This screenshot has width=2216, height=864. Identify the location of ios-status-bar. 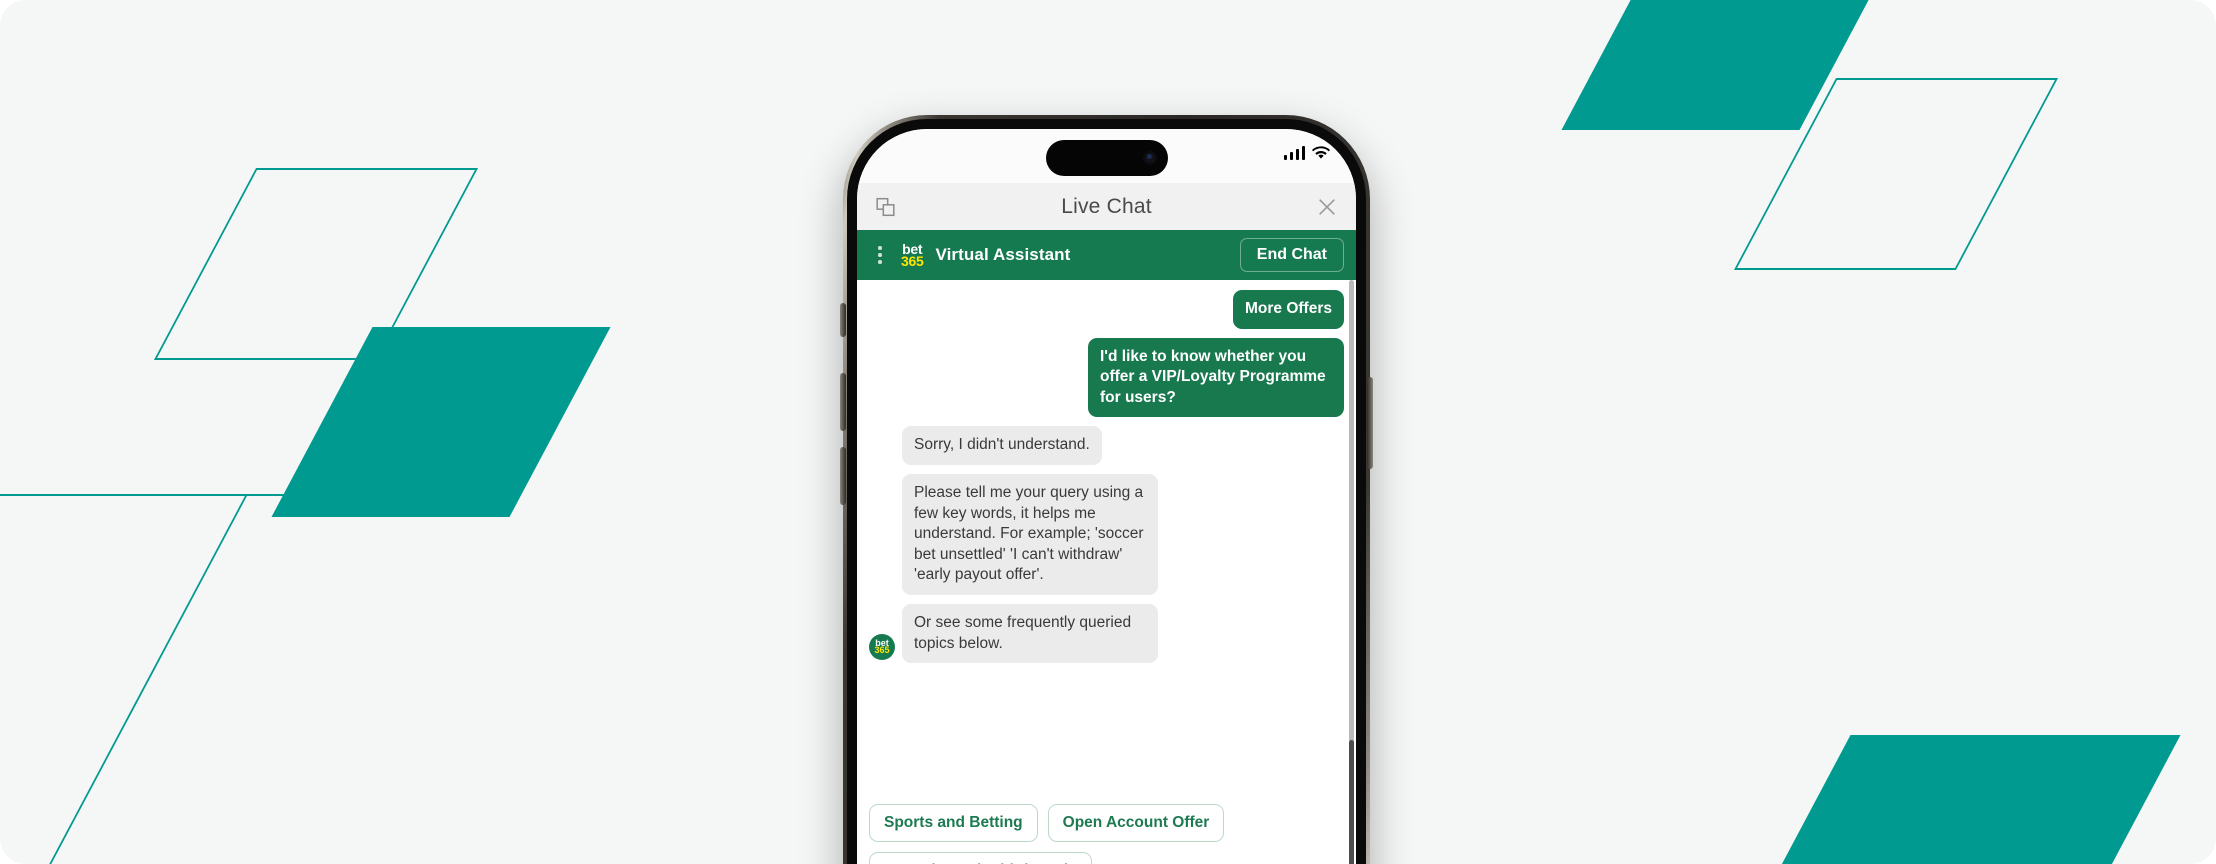
(1106, 156).